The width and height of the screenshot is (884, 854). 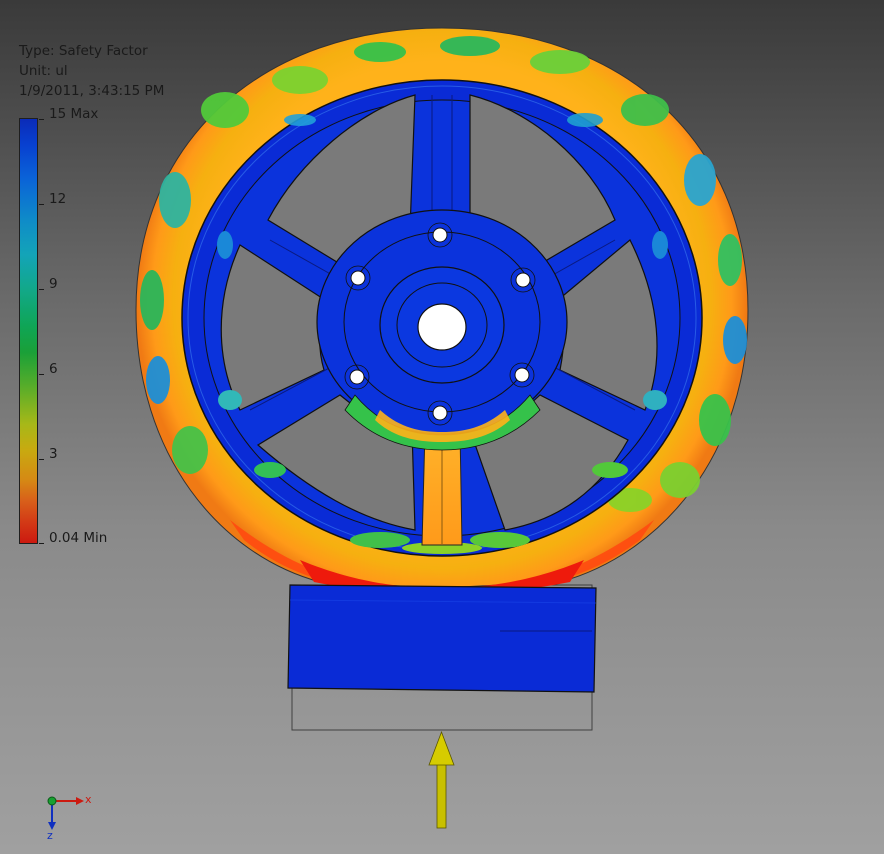 What do you see at coordinates (441, 779) in the screenshot?
I see `load-arrow-icon` at bounding box center [441, 779].